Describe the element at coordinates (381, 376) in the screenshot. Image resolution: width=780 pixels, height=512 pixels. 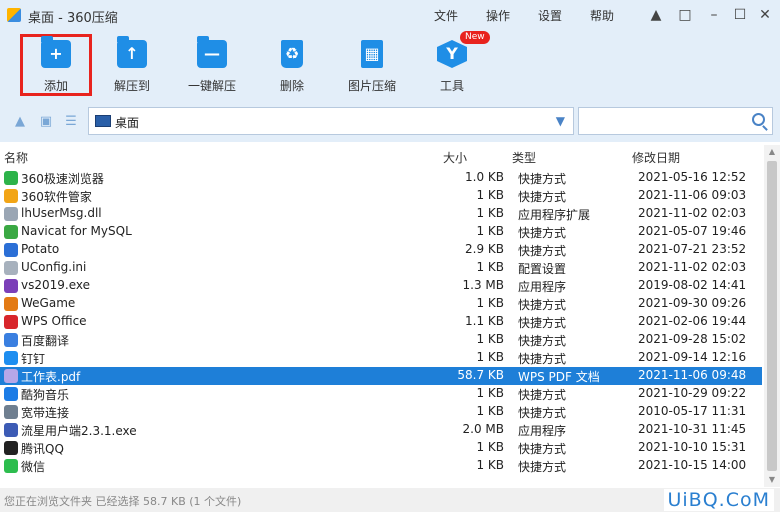
I see `file-row: 工作表.pdf 58.7 KB WPS PDF 文档 2021-11-06 09:48` at that location.